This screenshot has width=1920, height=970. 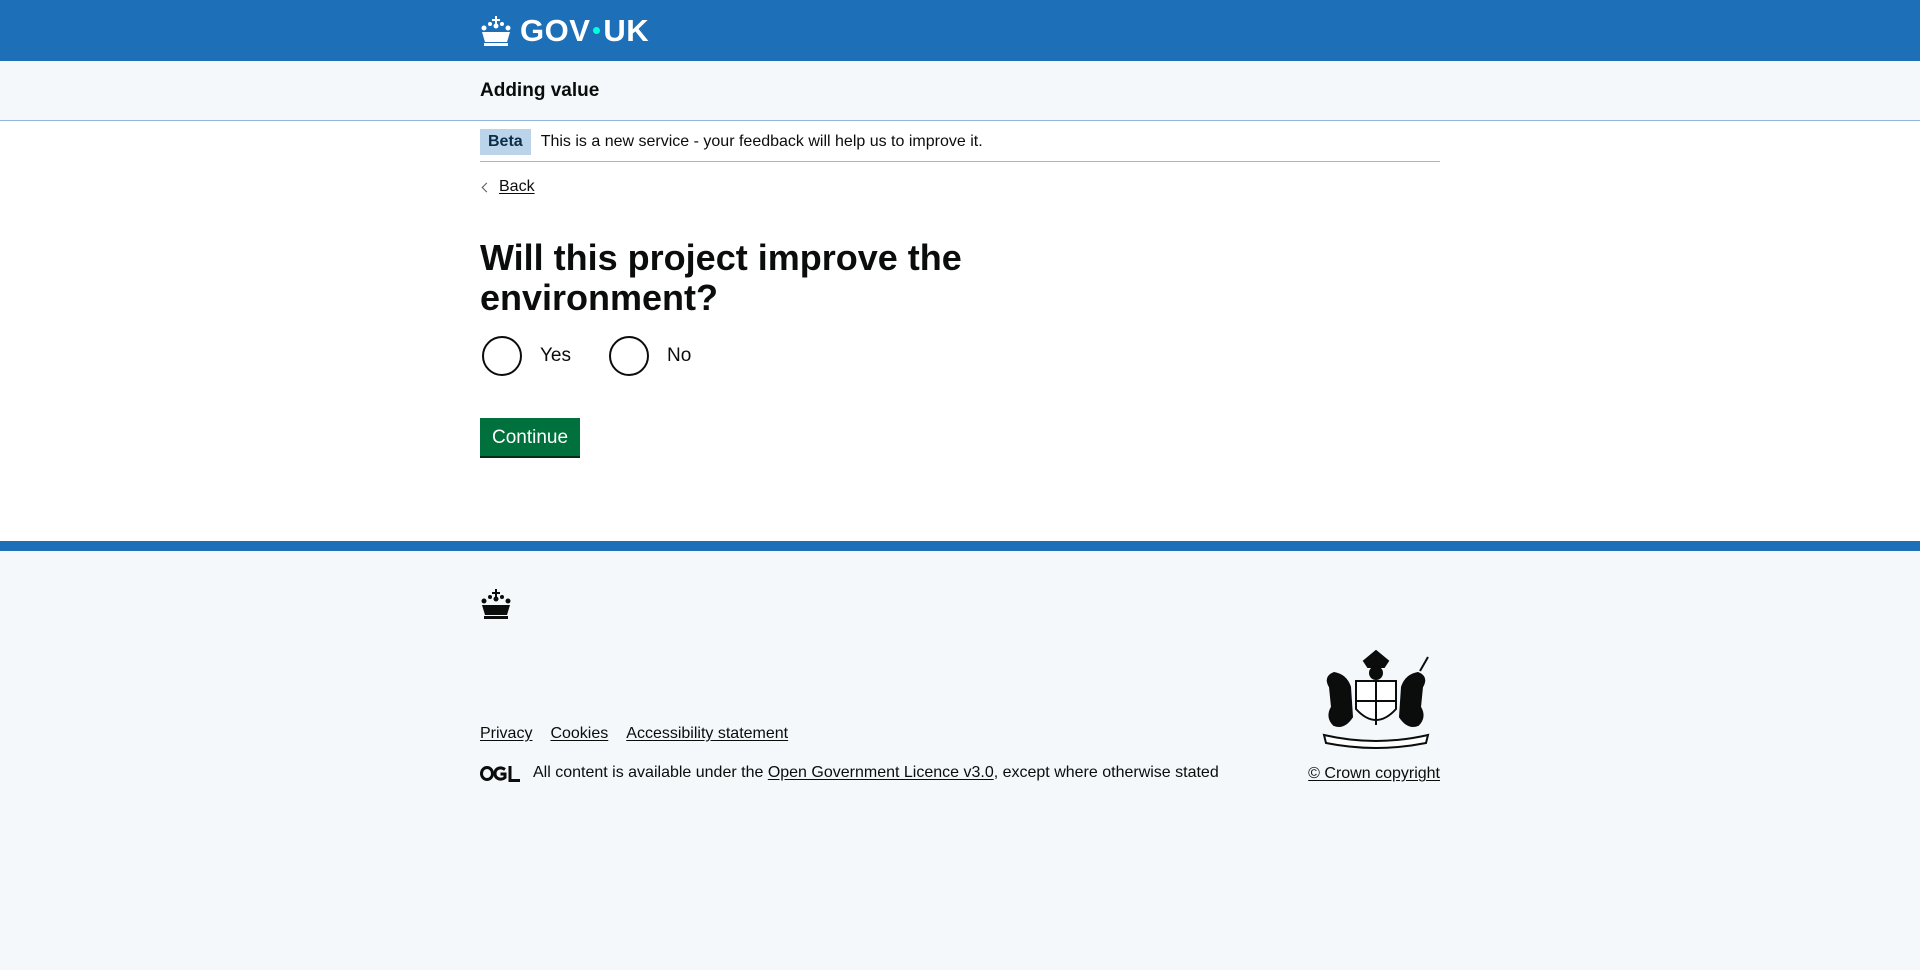 I want to click on footer-links: Privacy Cookies Accessibility statement, so click(x=643, y=734).